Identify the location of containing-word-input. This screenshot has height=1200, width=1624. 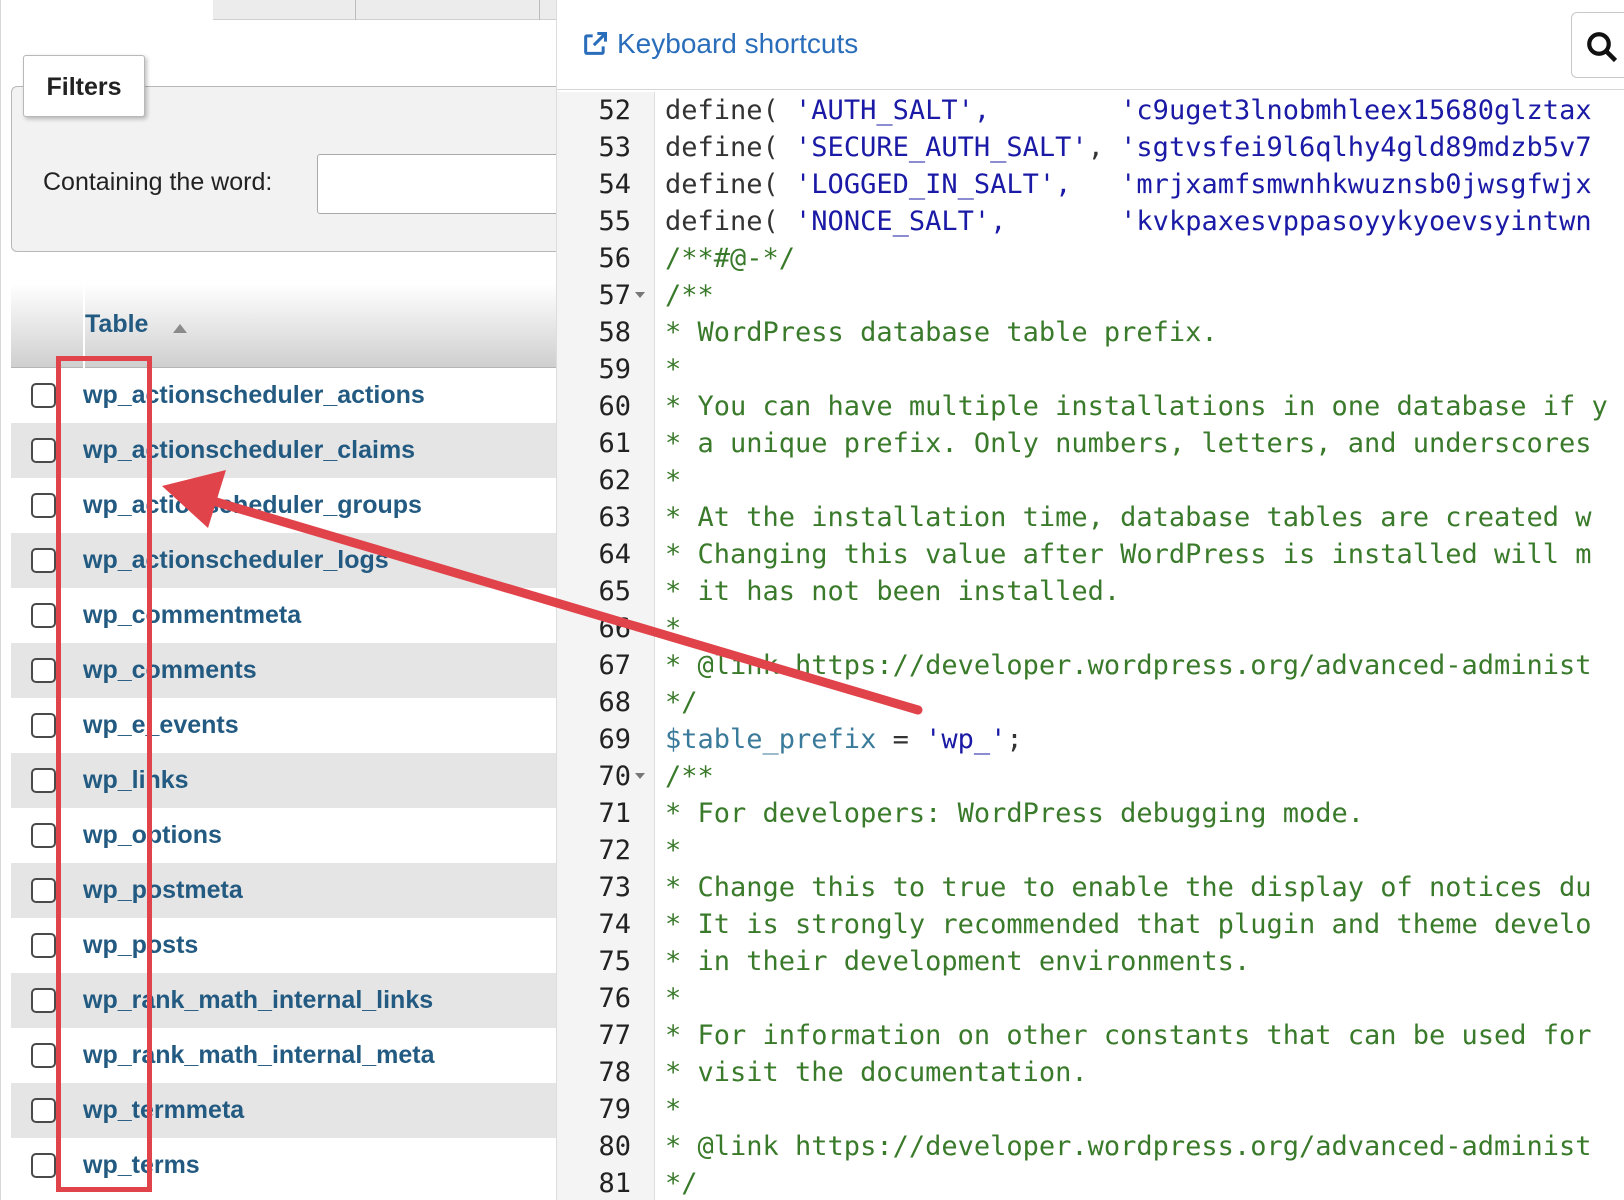
(436, 184).